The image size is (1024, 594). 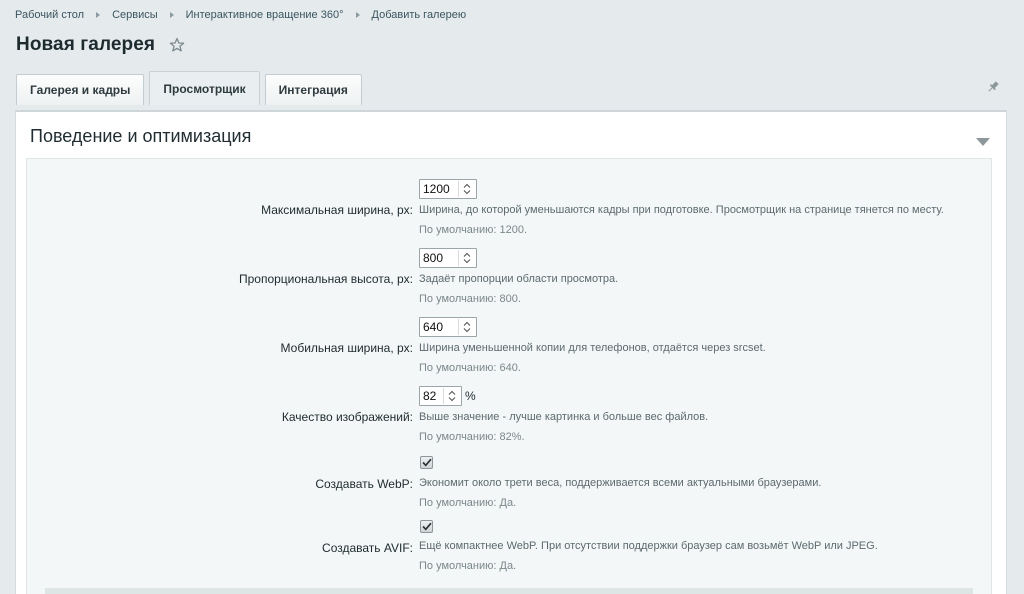 What do you see at coordinates (472, 437) in the screenshot?
I see `image-quality-default: По умолчанию: 82%.` at bounding box center [472, 437].